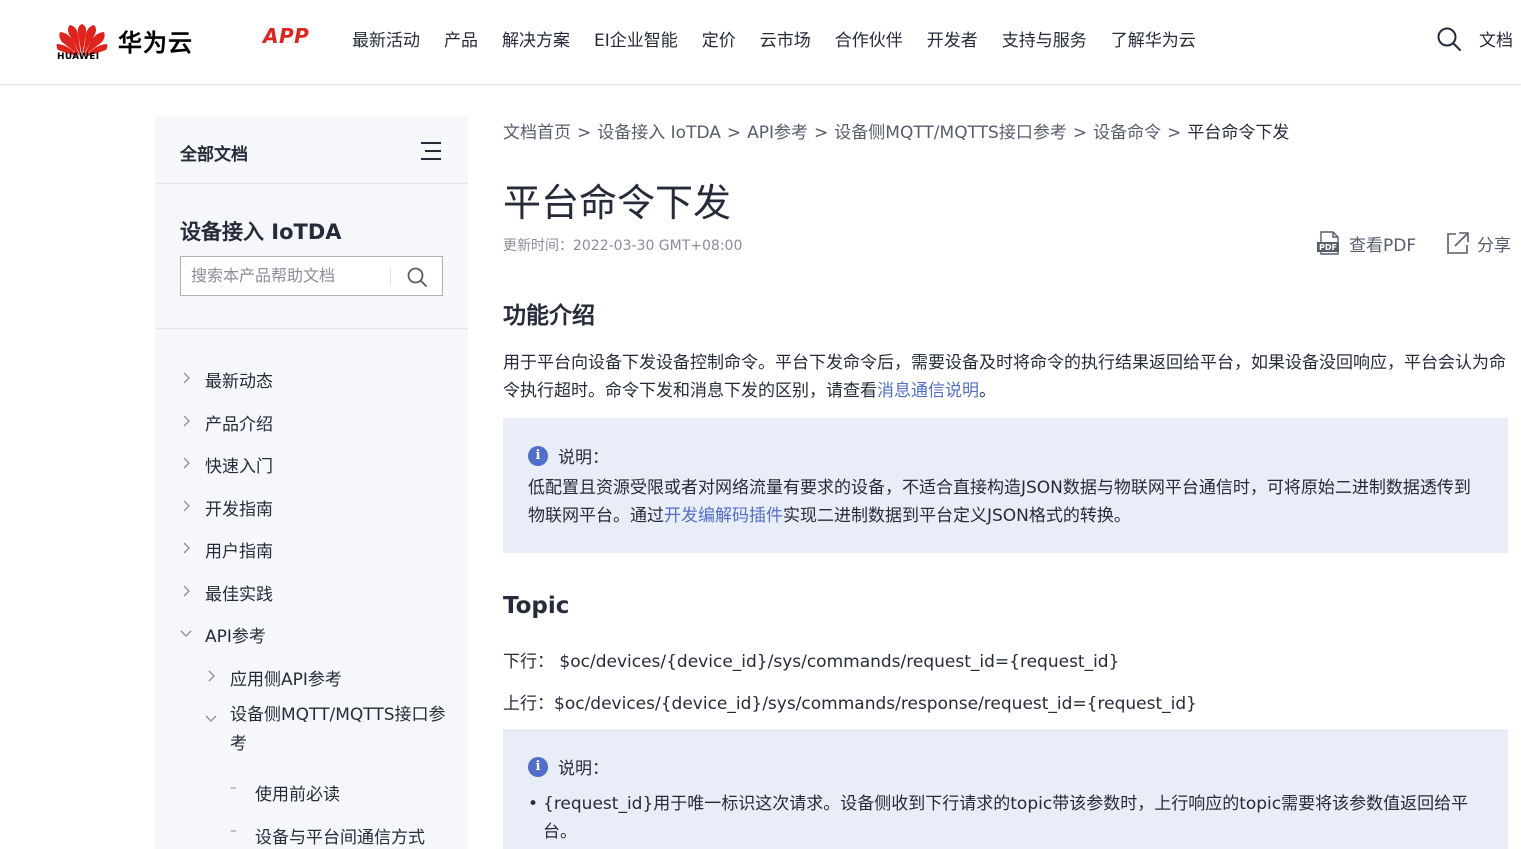 This screenshot has width=1521, height=849. Describe the element at coordinates (261, 232) in the screenshot. I see `product-title: 设备接入 IoTDA` at that location.